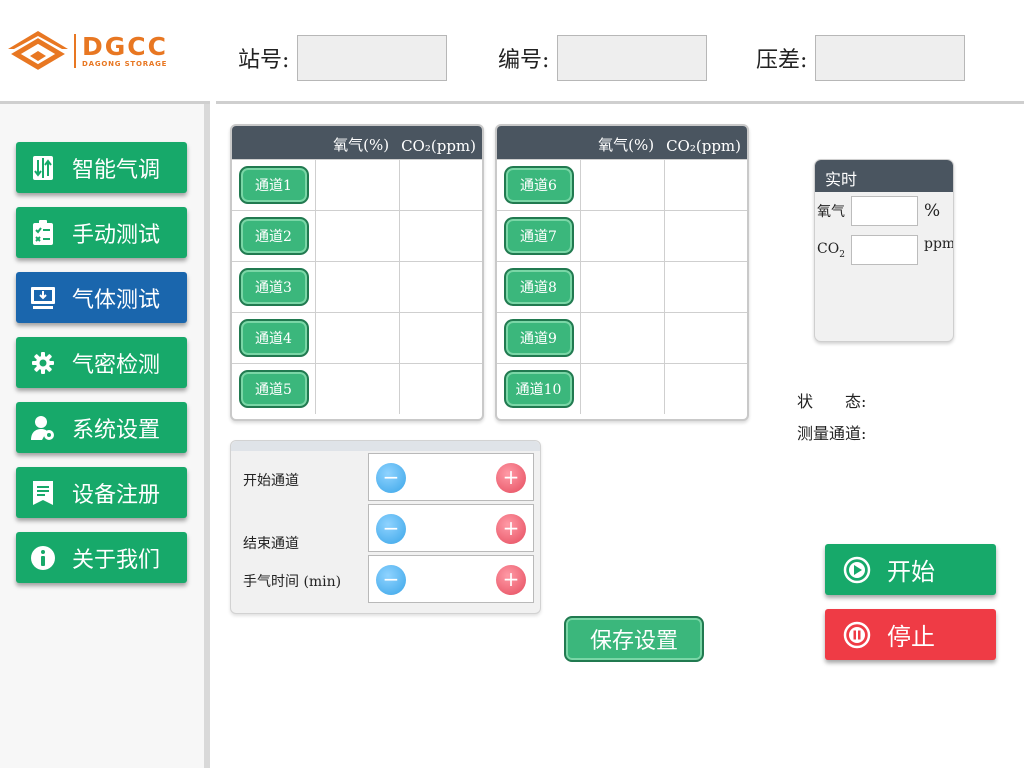 This screenshot has width=1024, height=768. Describe the element at coordinates (43, 363) in the screenshot. I see `gear-icon` at that location.